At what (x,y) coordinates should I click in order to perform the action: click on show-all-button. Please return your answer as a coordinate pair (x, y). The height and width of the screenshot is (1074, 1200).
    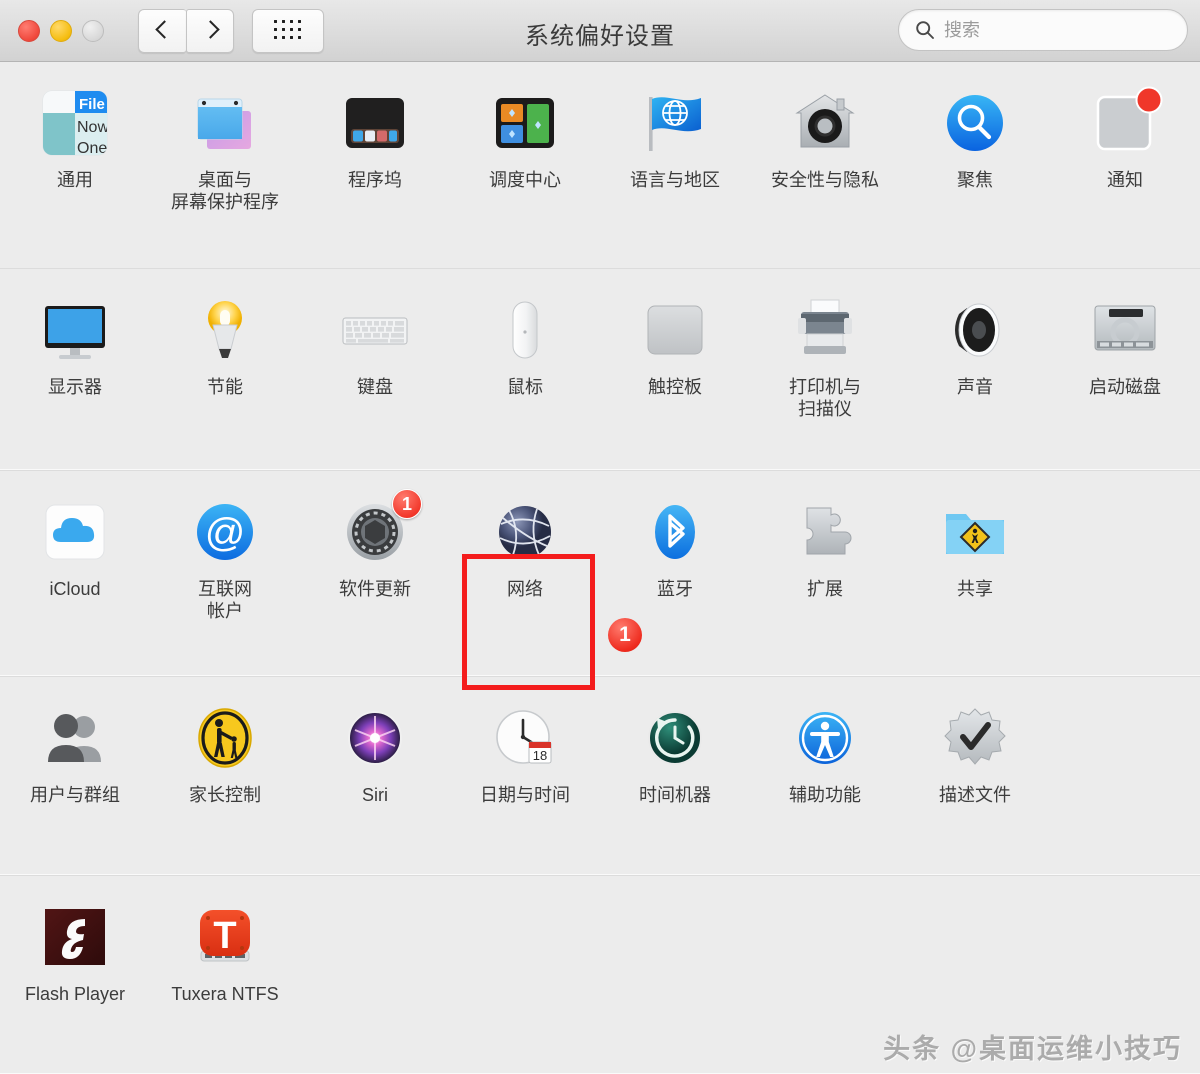
    Looking at the image, I should click on (288, 30).